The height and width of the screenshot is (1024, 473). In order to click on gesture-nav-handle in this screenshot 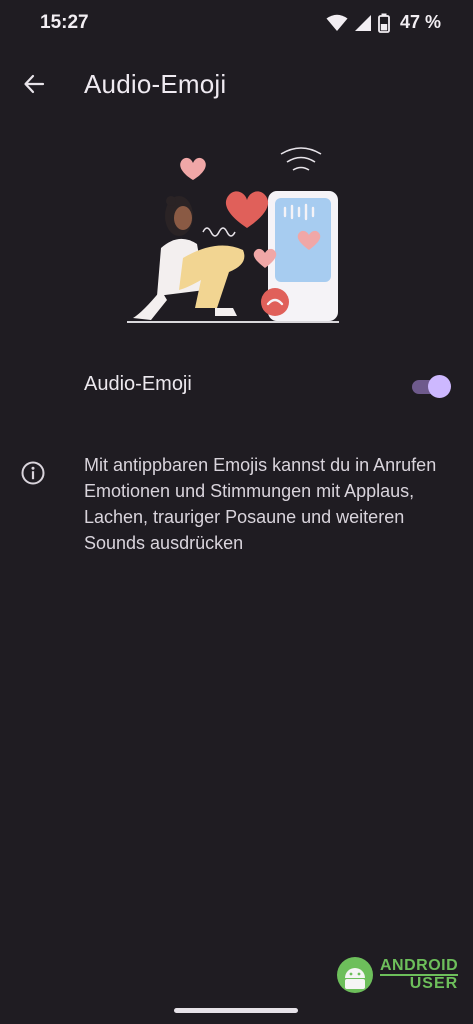, I will do `click(236, 1010)`.